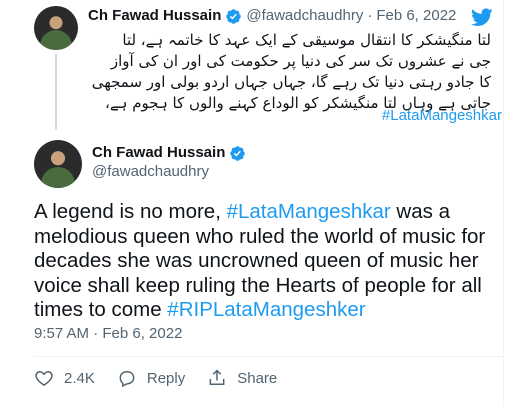 This screenshot has height=407, width=515. I want to click on heart-icon, so click(44, 378).